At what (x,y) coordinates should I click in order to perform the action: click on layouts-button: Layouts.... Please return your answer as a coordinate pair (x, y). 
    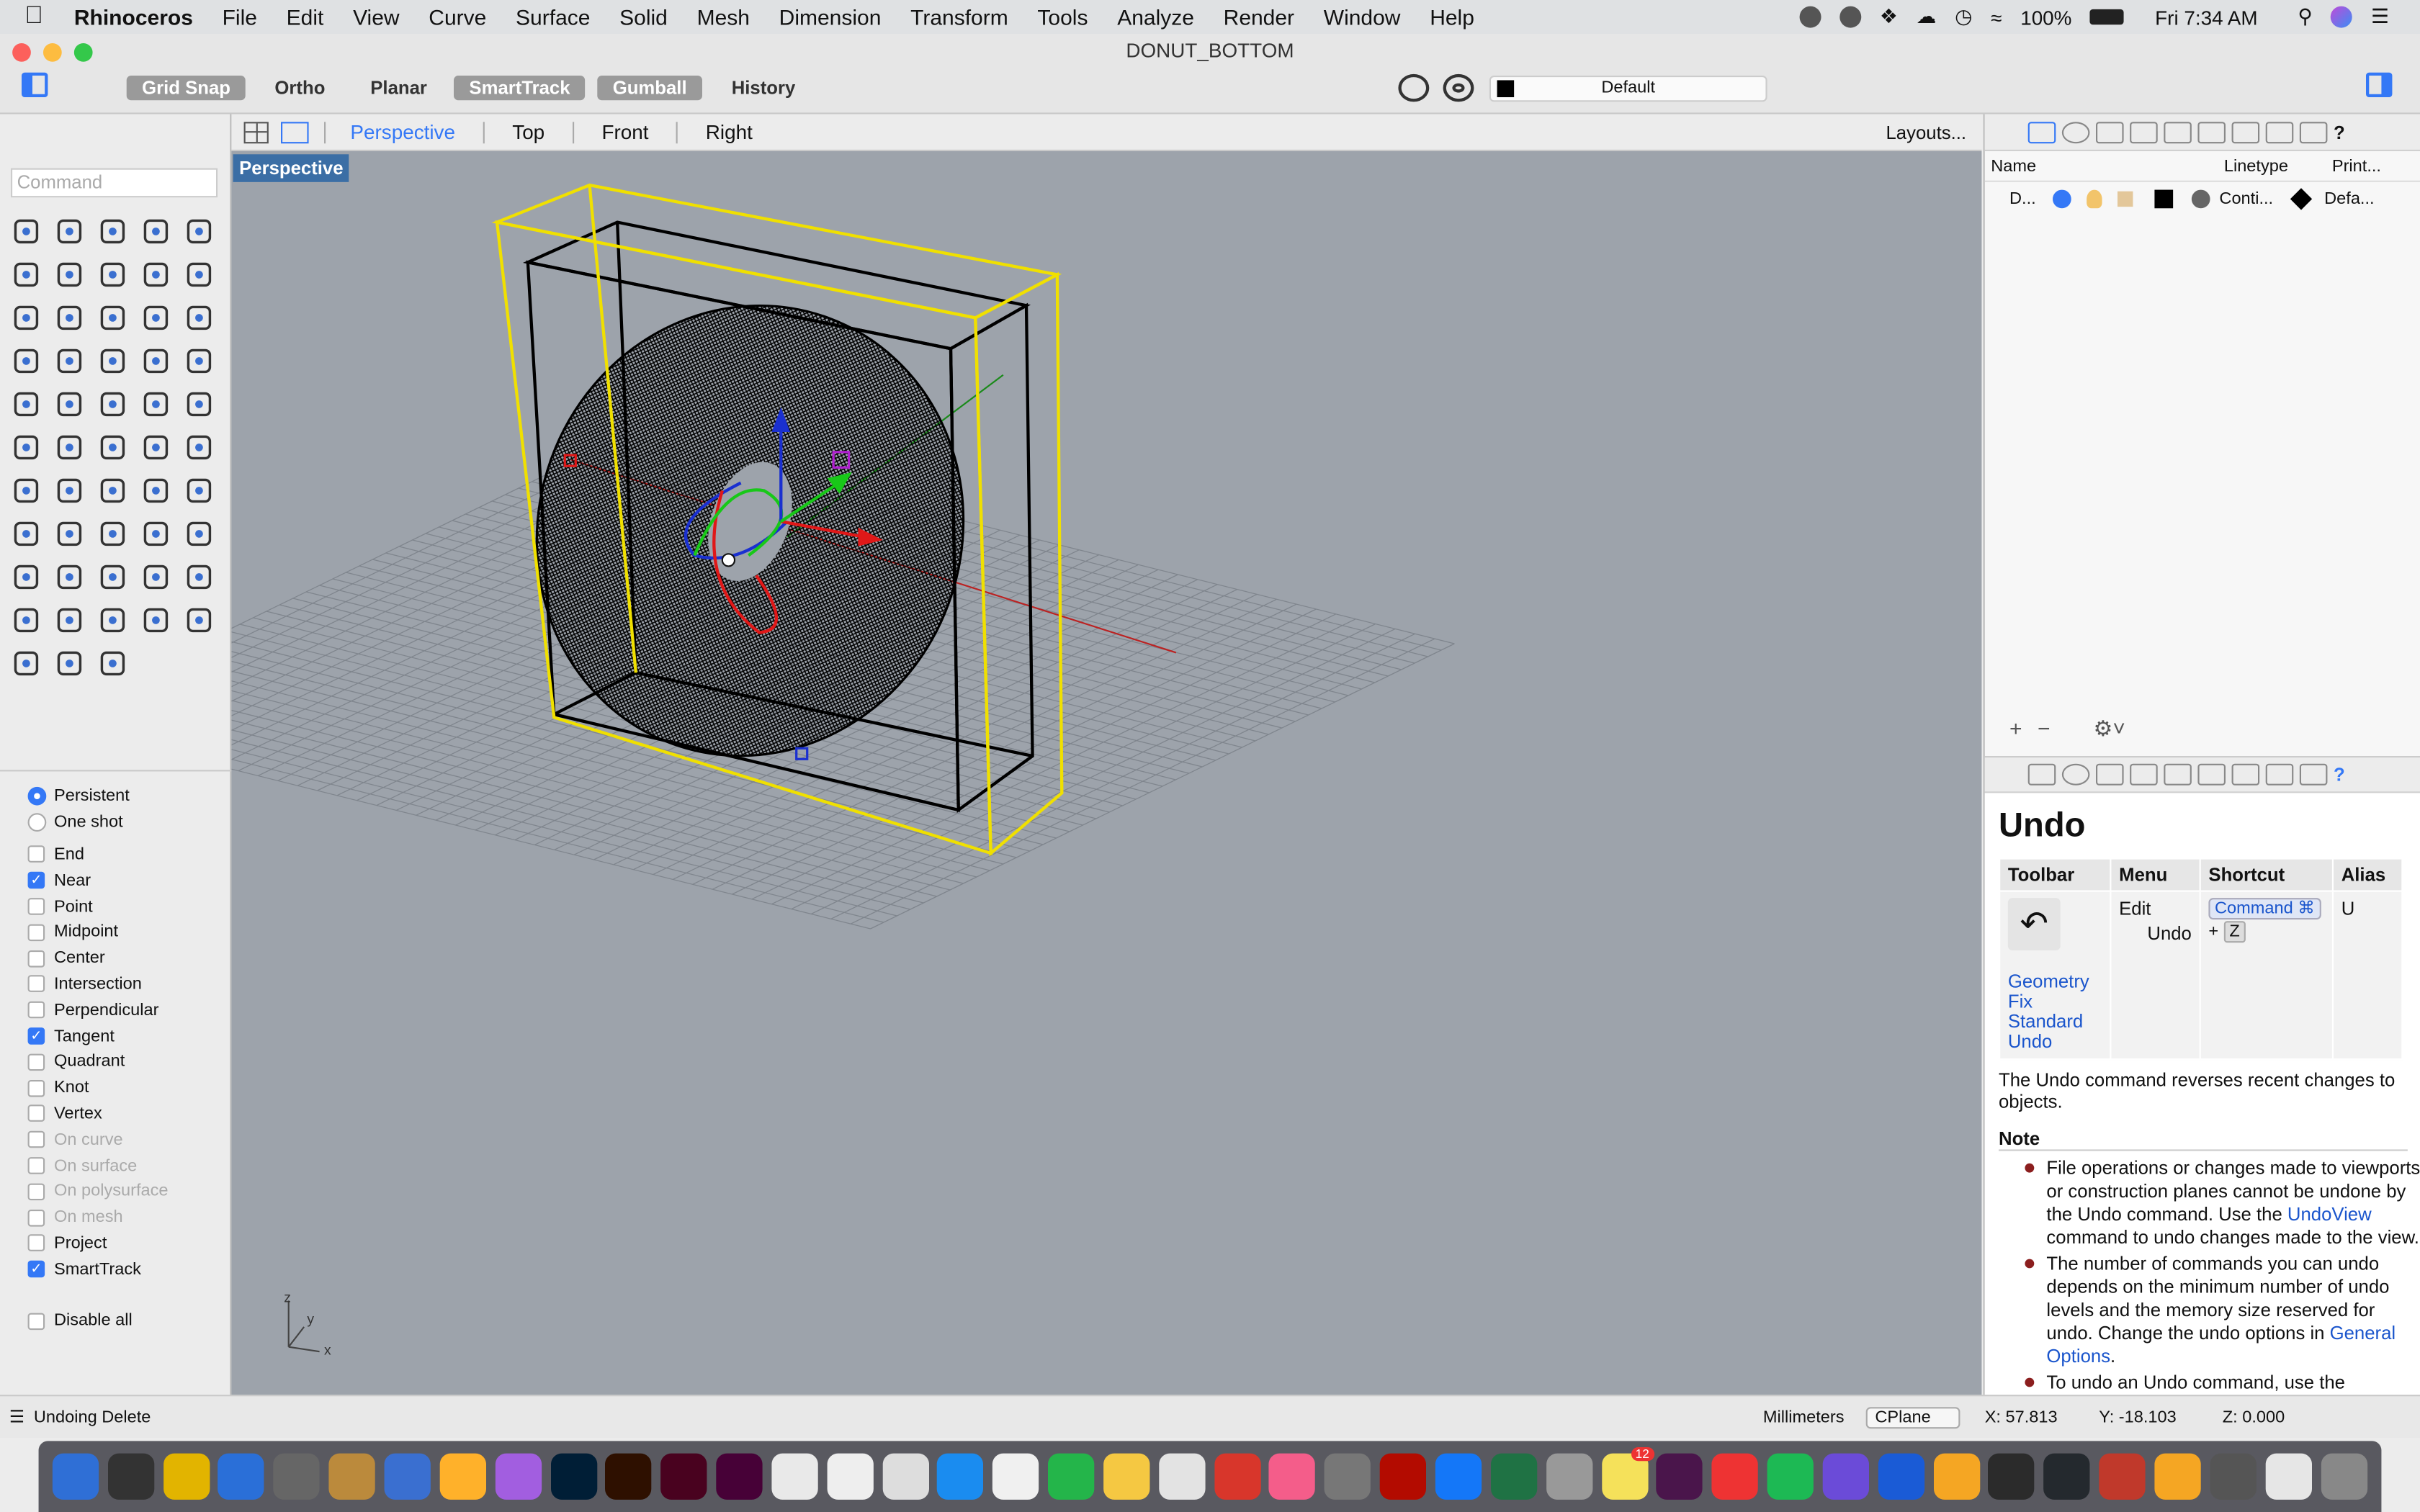
    Looking at the image, I should click on (1926, 132).